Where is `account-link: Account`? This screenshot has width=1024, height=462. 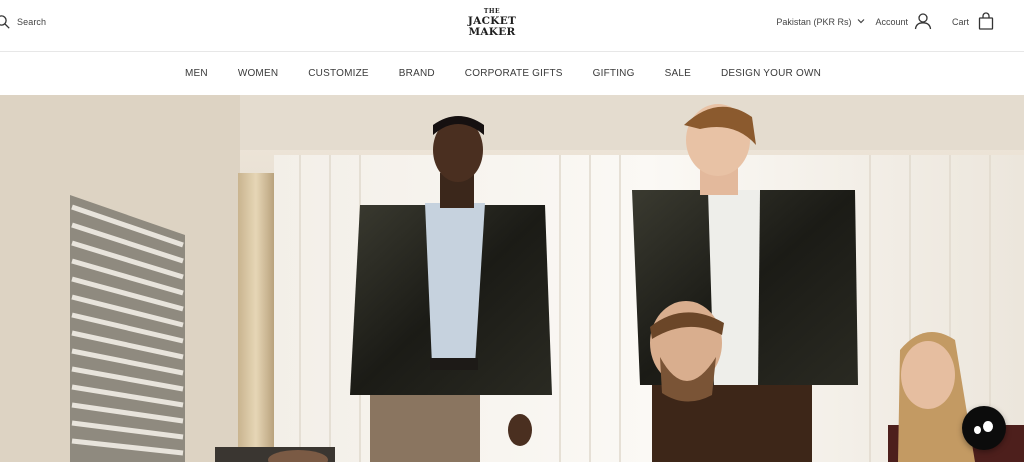
account-link: Account is located at coordinates (903, 22).